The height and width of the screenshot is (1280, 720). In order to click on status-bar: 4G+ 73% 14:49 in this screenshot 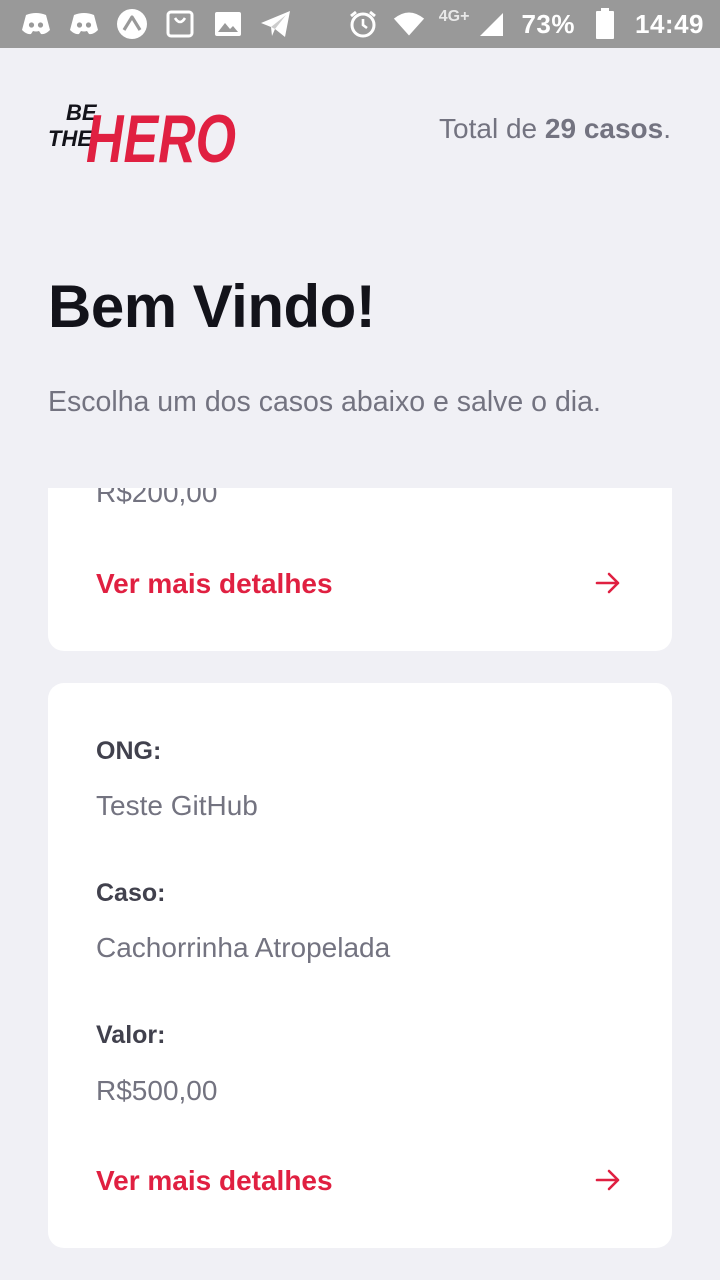, I will do `click(360, 24)`.